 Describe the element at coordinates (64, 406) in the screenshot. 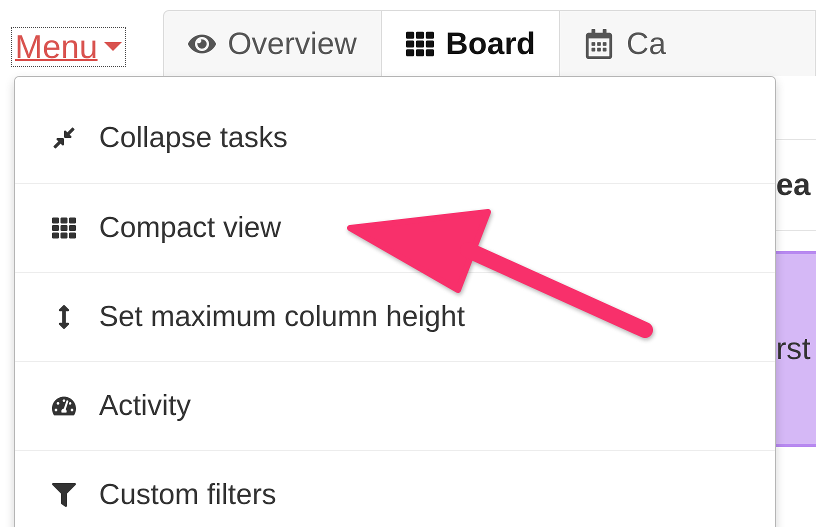

I see `gauge-icon` at that location.